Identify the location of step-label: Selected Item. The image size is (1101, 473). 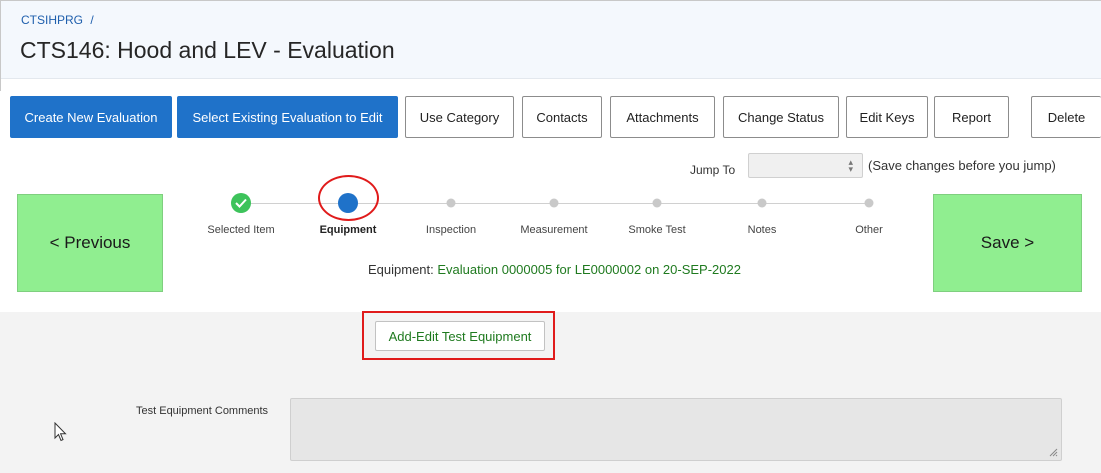
(241, 230).